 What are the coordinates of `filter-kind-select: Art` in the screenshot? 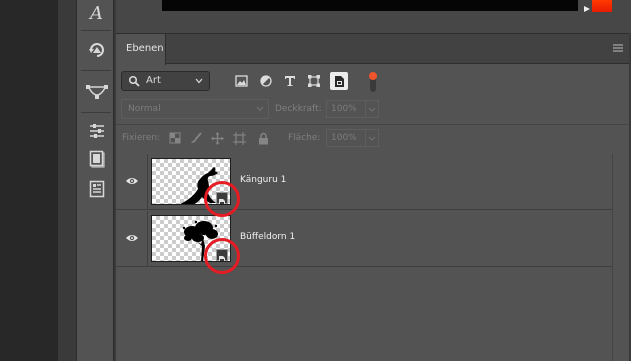 It's located at (165, 81).